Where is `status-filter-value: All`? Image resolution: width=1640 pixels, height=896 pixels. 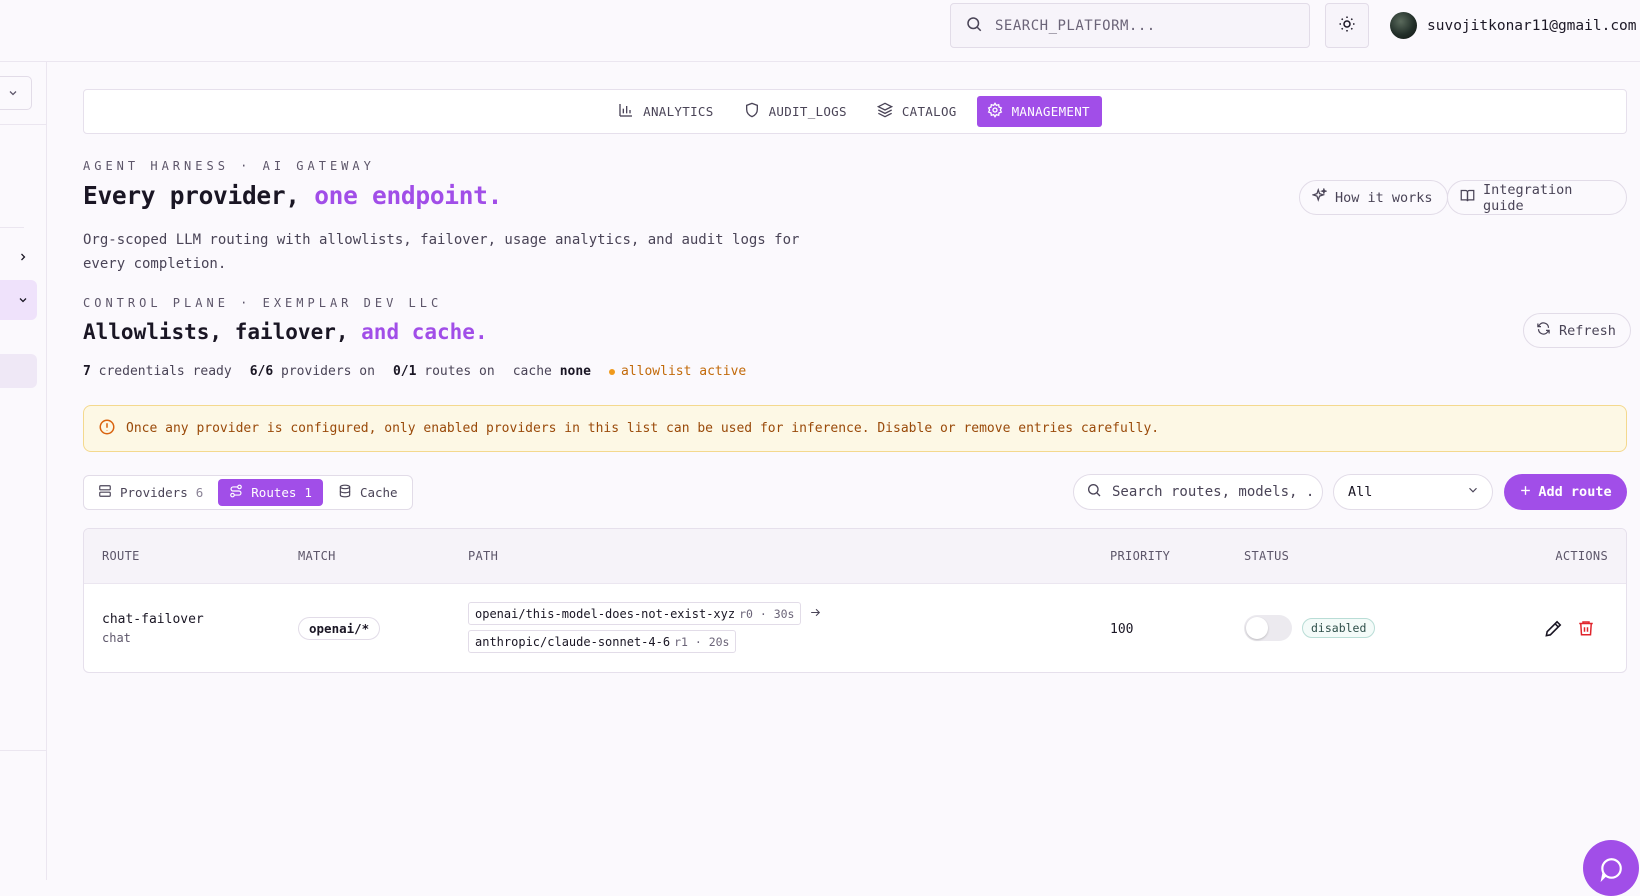 status-filter-value: All is located at coordinates (1360, 492).